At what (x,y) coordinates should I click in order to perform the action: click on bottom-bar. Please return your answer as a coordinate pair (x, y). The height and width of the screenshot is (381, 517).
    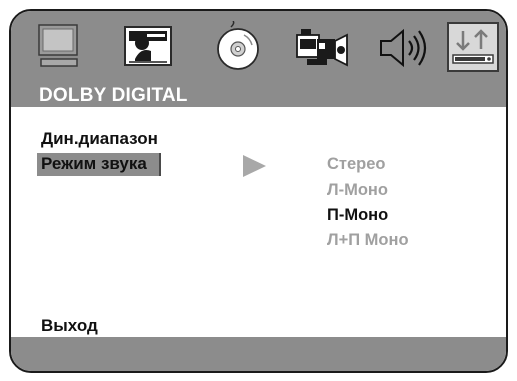
    Looking at the image, I should click on (258, 354).